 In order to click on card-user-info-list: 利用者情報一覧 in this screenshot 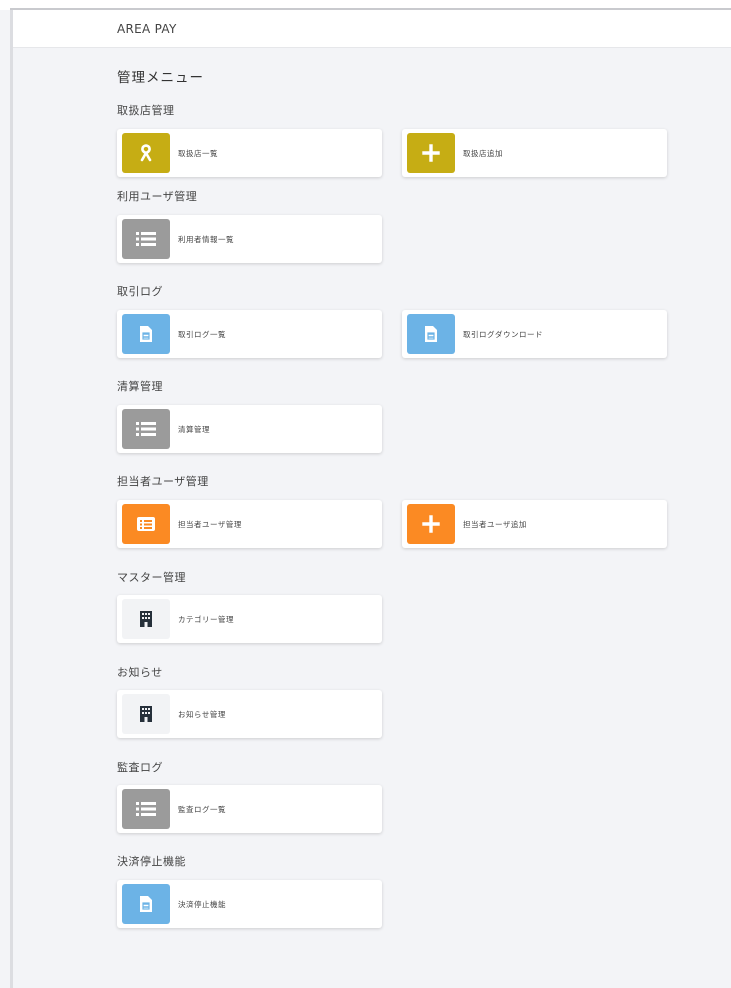, I will do `click(249, 239)`.